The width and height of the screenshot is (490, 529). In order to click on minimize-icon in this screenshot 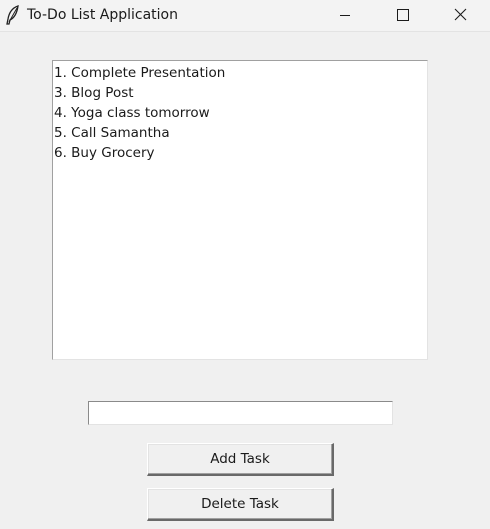, I will do `click(345, 15)`.